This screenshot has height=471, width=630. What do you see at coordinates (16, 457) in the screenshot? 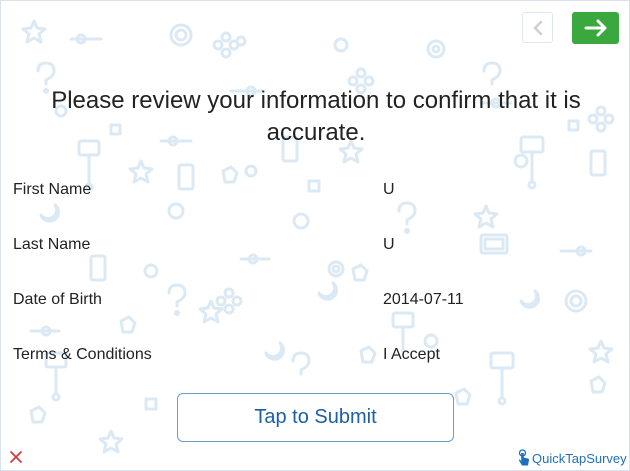
I see `close-icon` at bounding box center [16, 457].